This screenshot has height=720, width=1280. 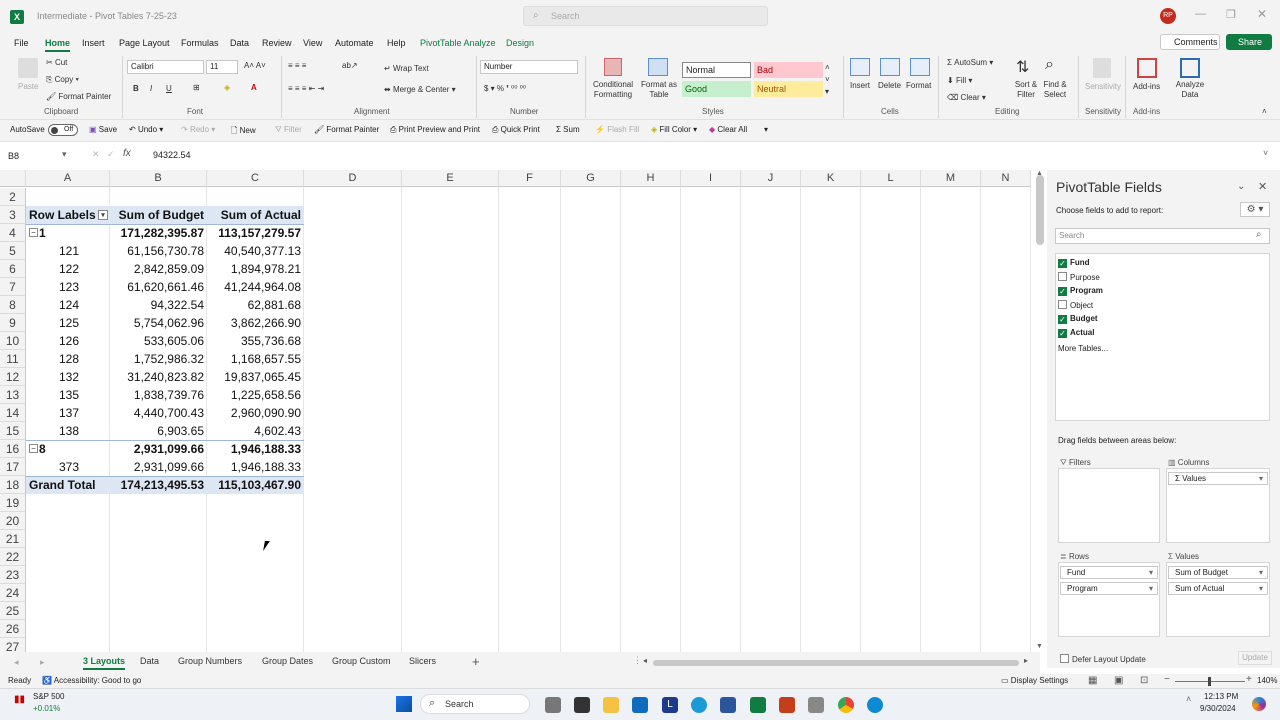 I want to click on pivot-budget-cell: 1,752,986.32, so click(x=158, y=359).